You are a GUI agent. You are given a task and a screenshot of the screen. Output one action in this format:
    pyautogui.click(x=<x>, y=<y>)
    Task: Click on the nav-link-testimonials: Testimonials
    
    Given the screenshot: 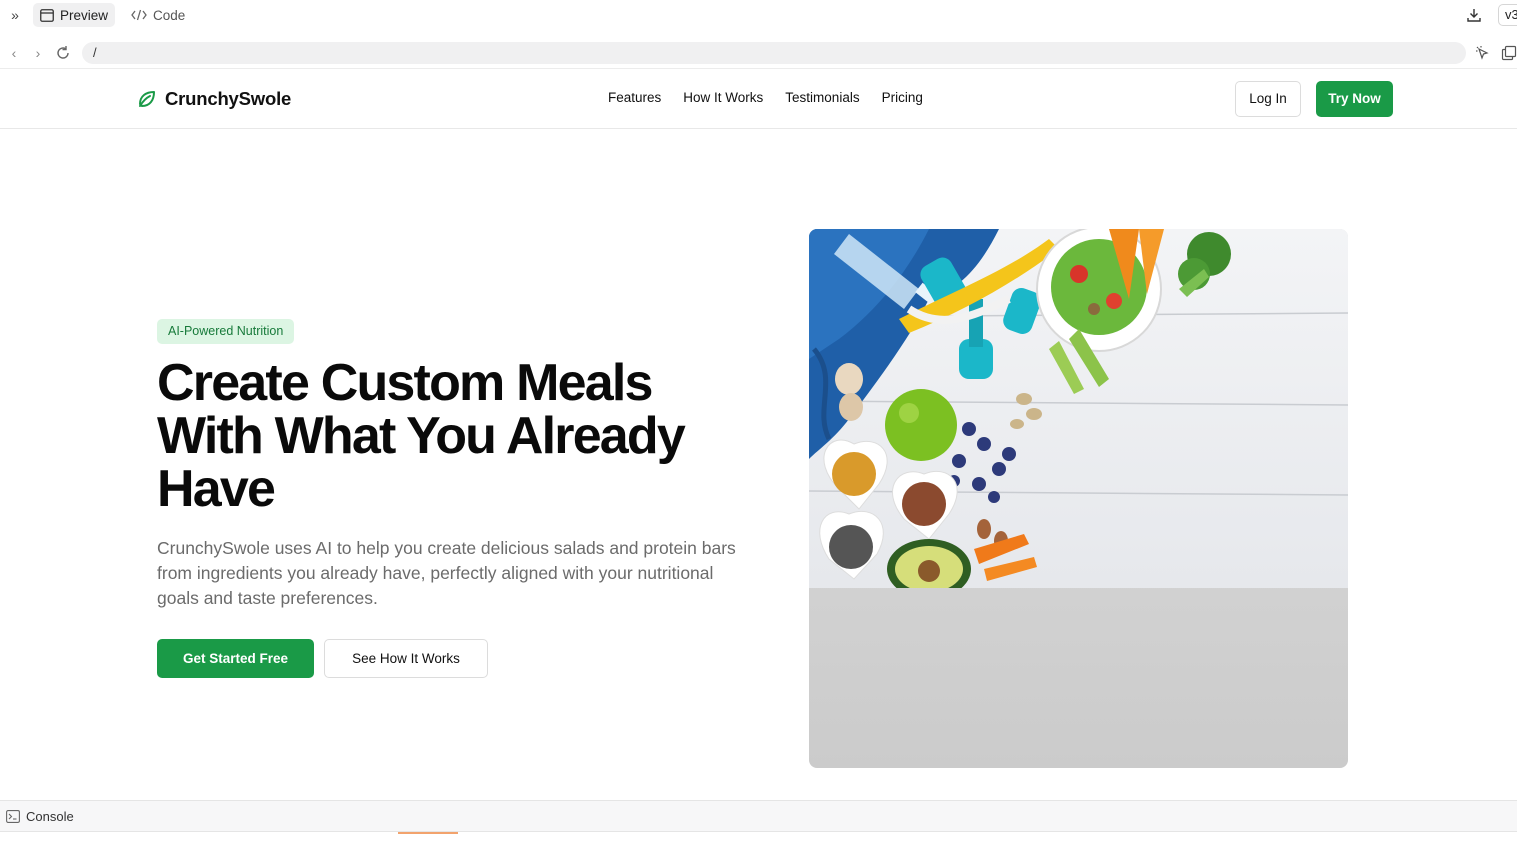 What is the action you would take?
    pyautogui.click(x=822, y=97)
    